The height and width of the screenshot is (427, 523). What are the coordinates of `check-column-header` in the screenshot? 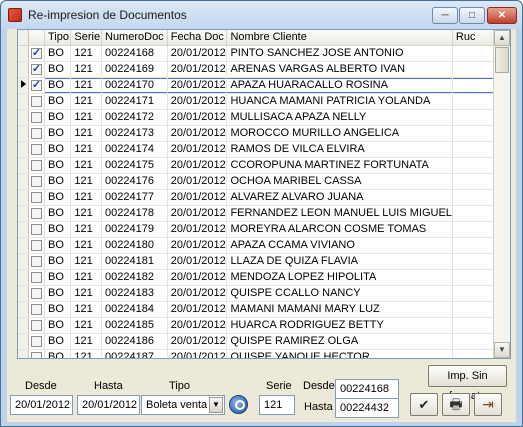 It's located at (36, 38).